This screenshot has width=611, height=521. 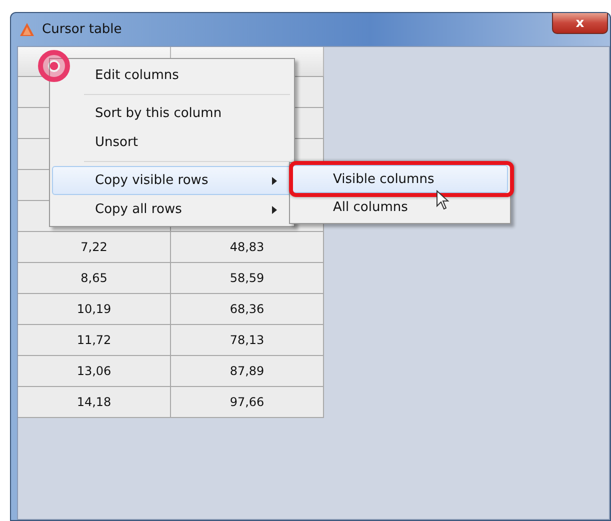 I want to click on table-cell: 97,66, so click(x=247, y=402).